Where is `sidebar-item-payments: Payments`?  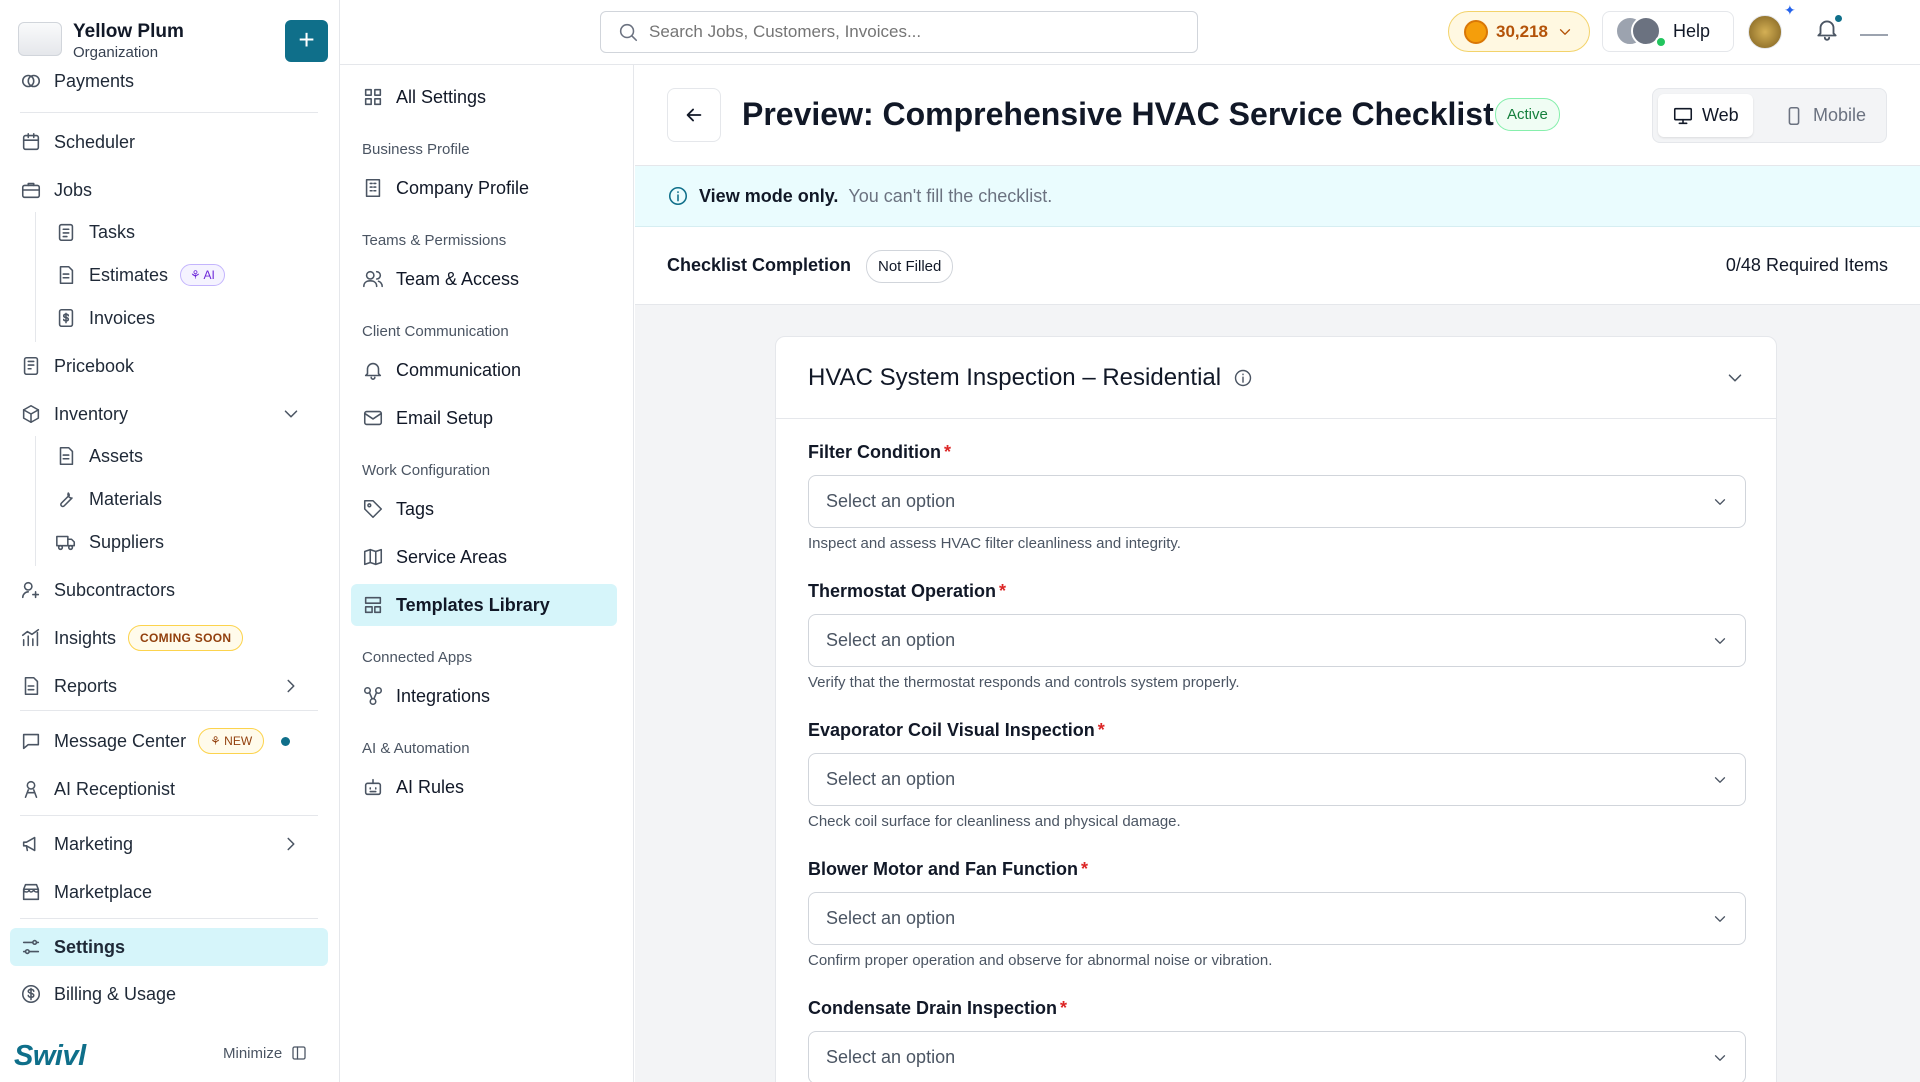
sidebar-item-payments: Payments is located at coordinates (170, 81).